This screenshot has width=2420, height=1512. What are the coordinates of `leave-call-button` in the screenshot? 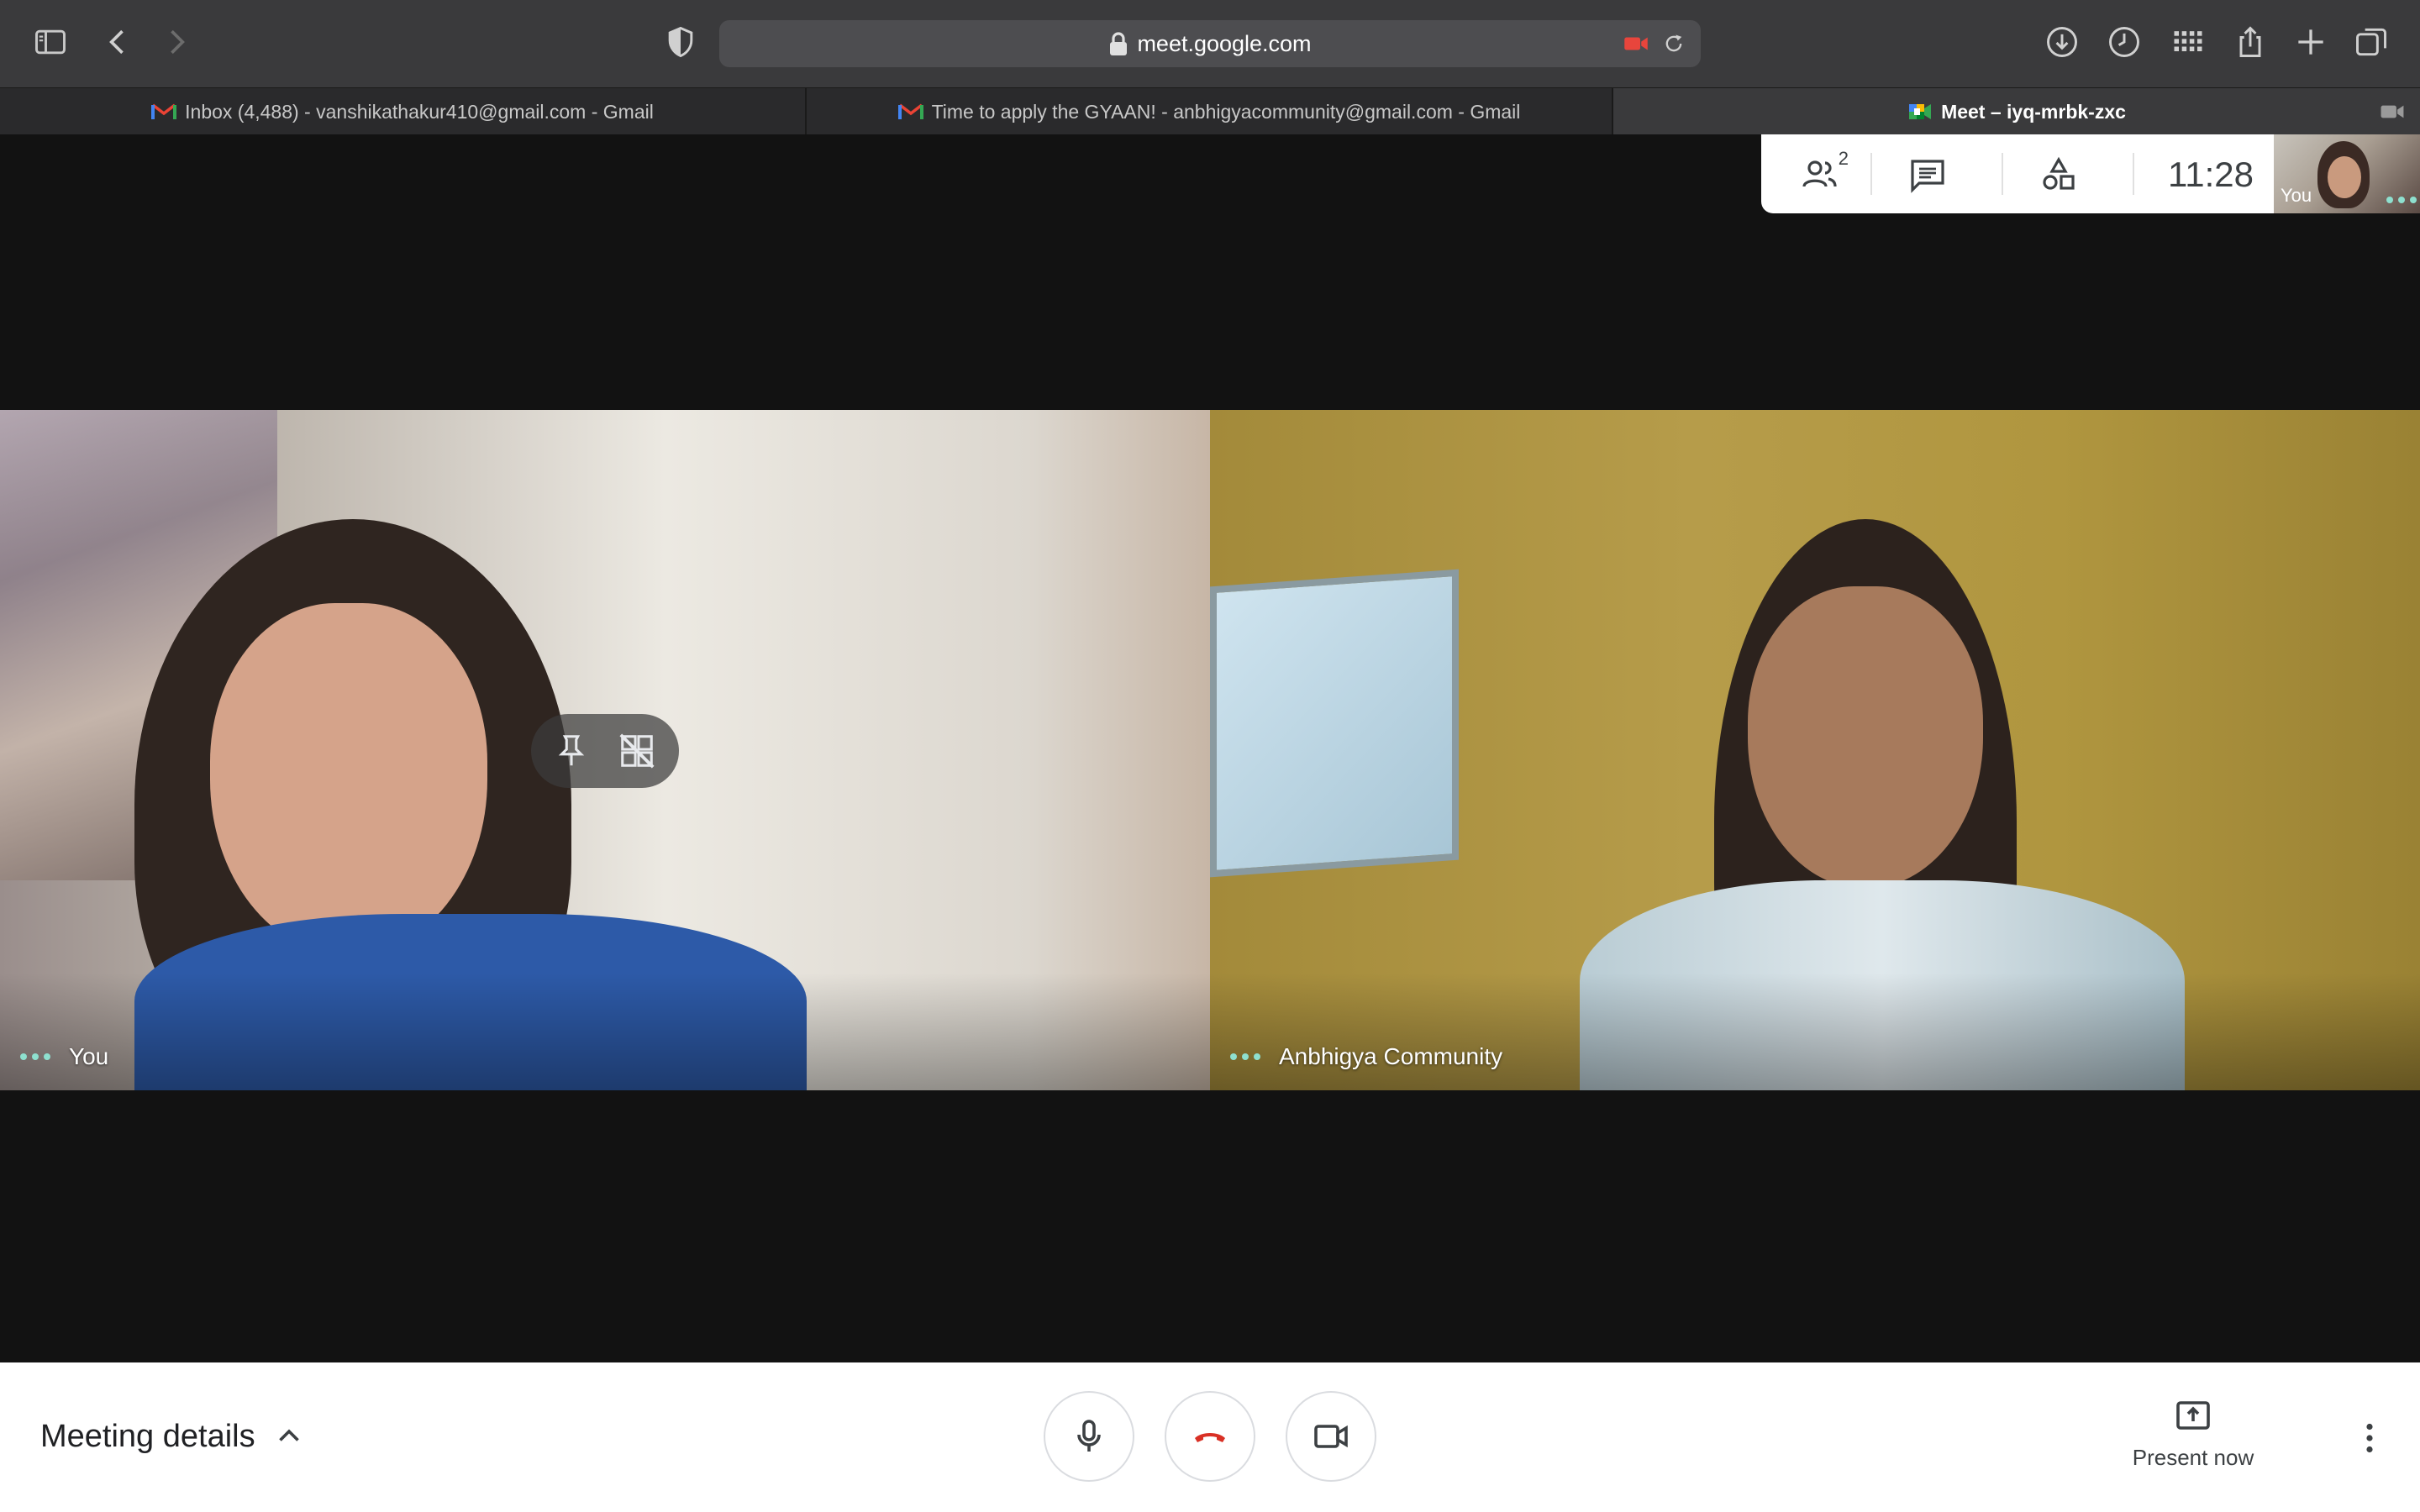 It's located at (1210, 1436).